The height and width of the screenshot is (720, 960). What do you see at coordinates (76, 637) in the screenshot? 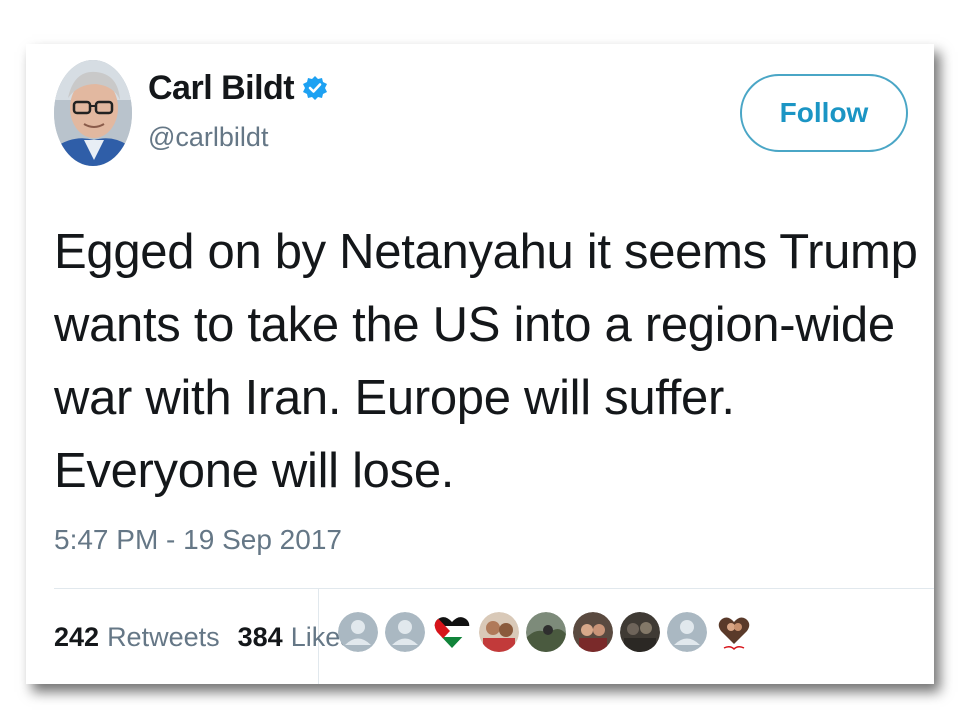
I see `retweets-count: 242` at bounding box center [76, 637].